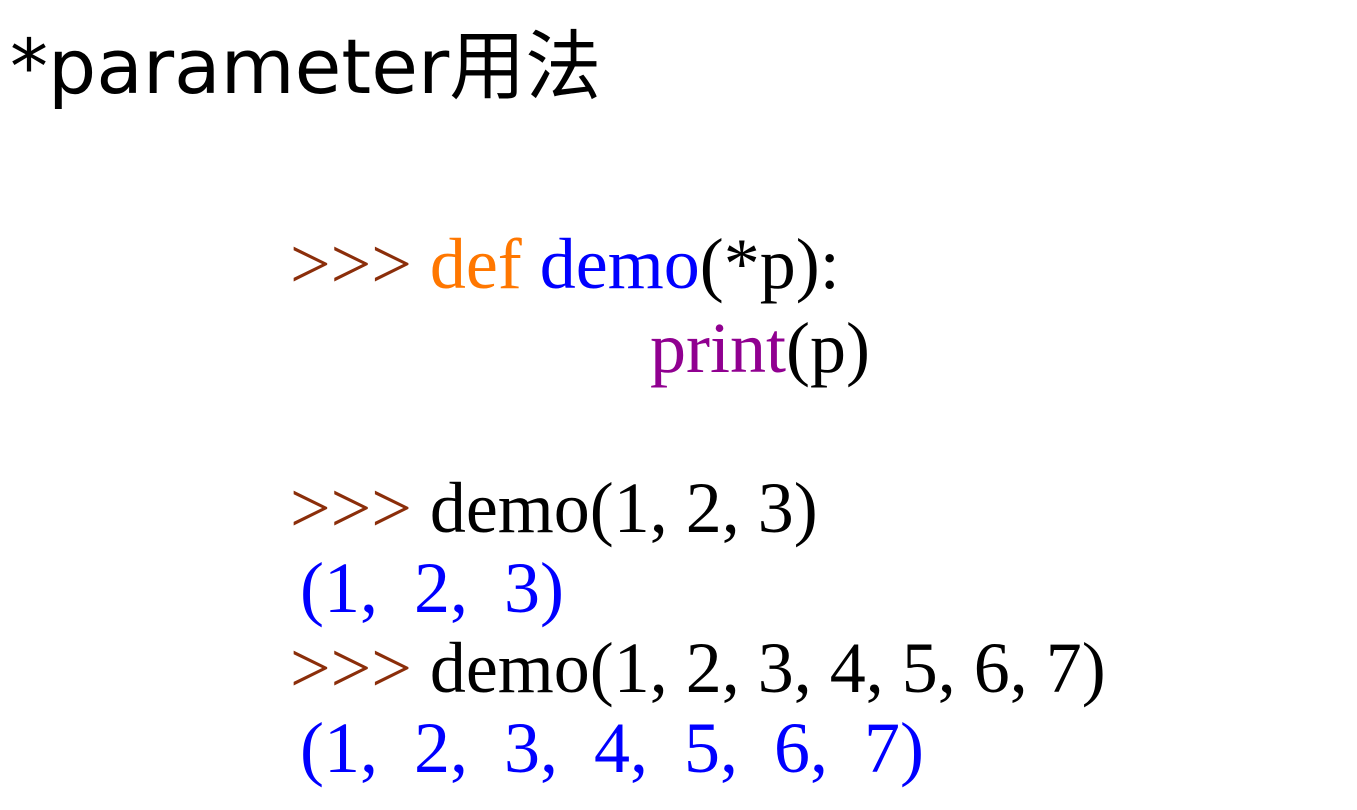  Describe the element at coordinates (432, 588) in the screenshot. I see `output-line-1: (1, 2, 3)` at that location.